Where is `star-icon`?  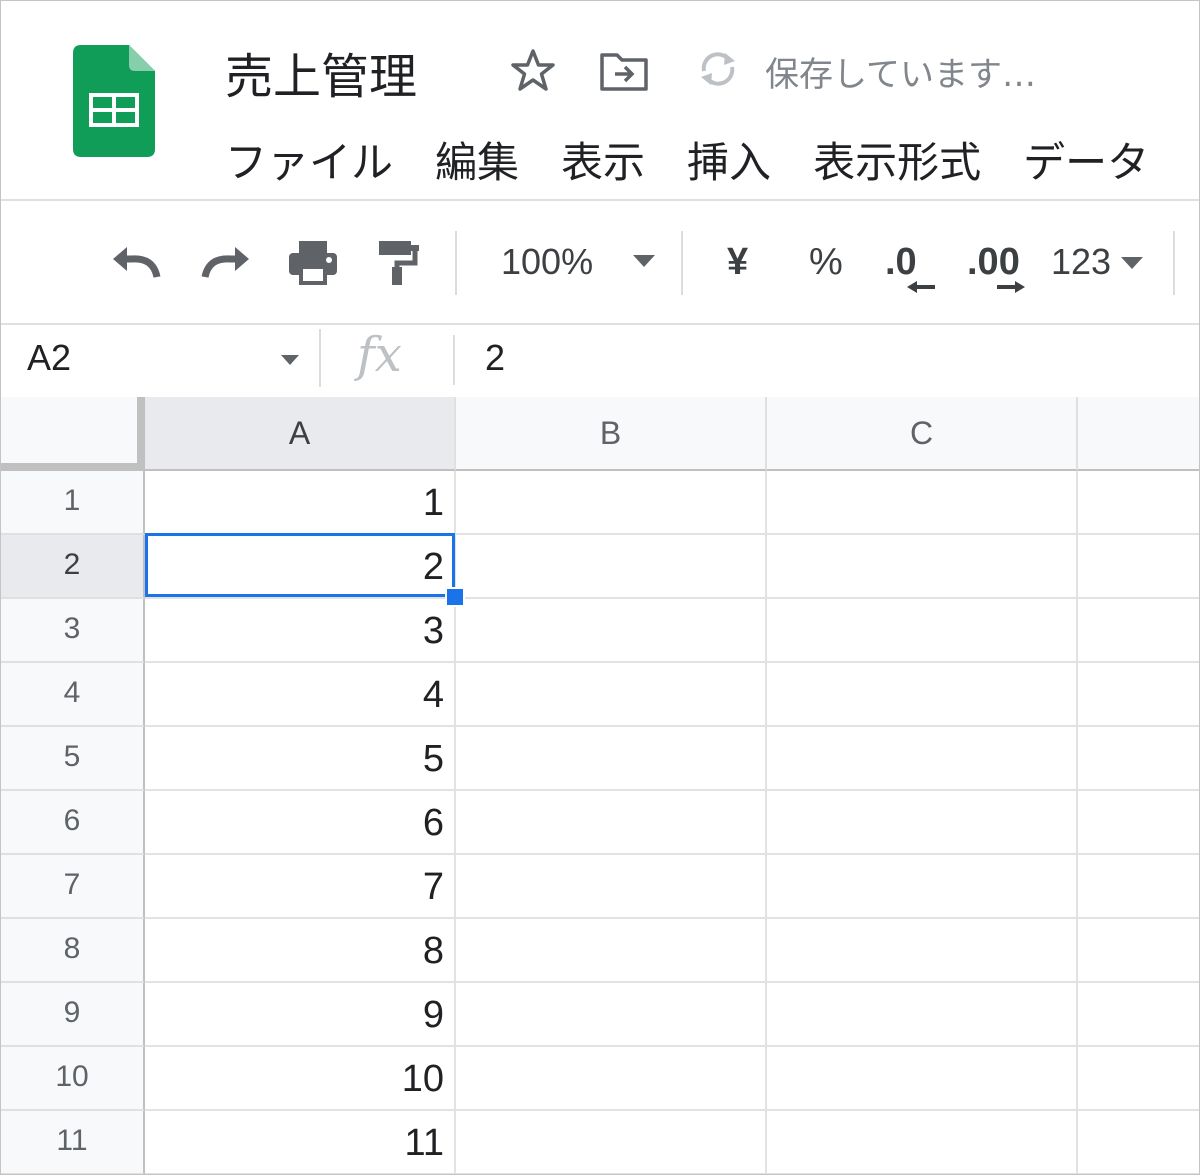
star-icon is located at coordinates (533, 71).